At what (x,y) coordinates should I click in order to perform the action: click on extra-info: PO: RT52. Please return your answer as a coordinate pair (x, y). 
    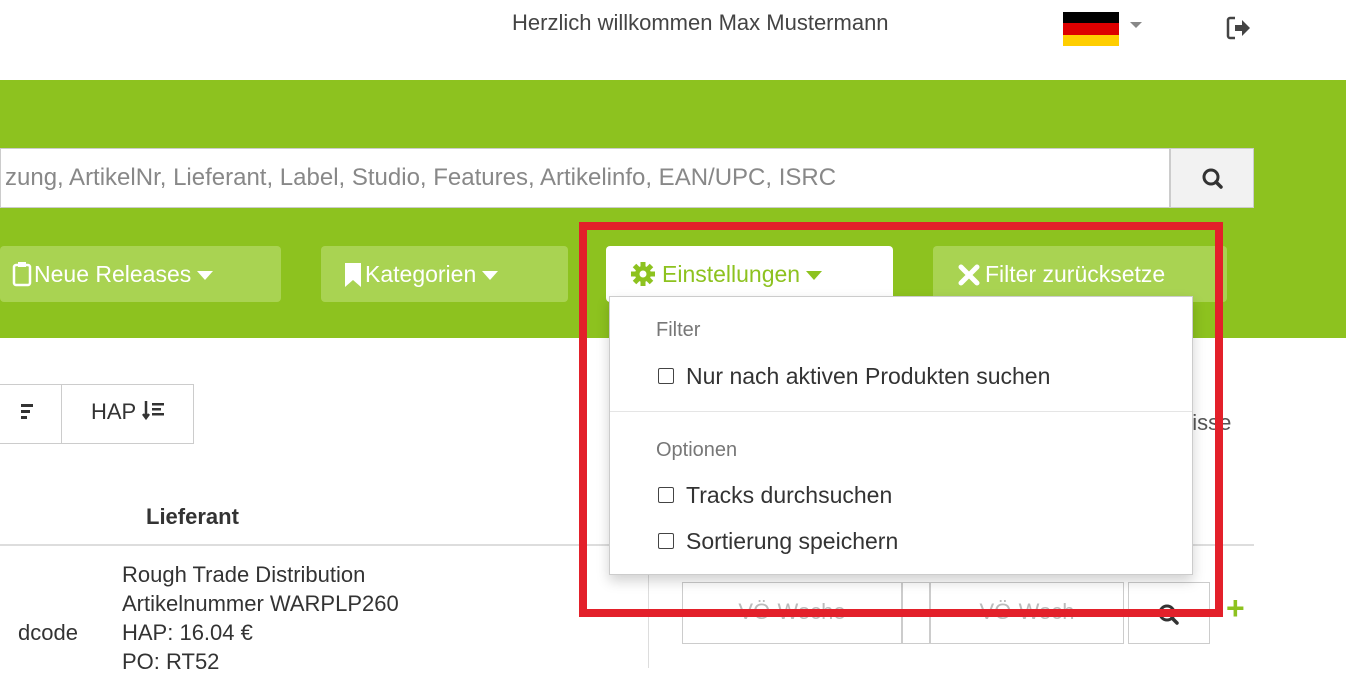
    Looking at the image, I should click on (171, 661).